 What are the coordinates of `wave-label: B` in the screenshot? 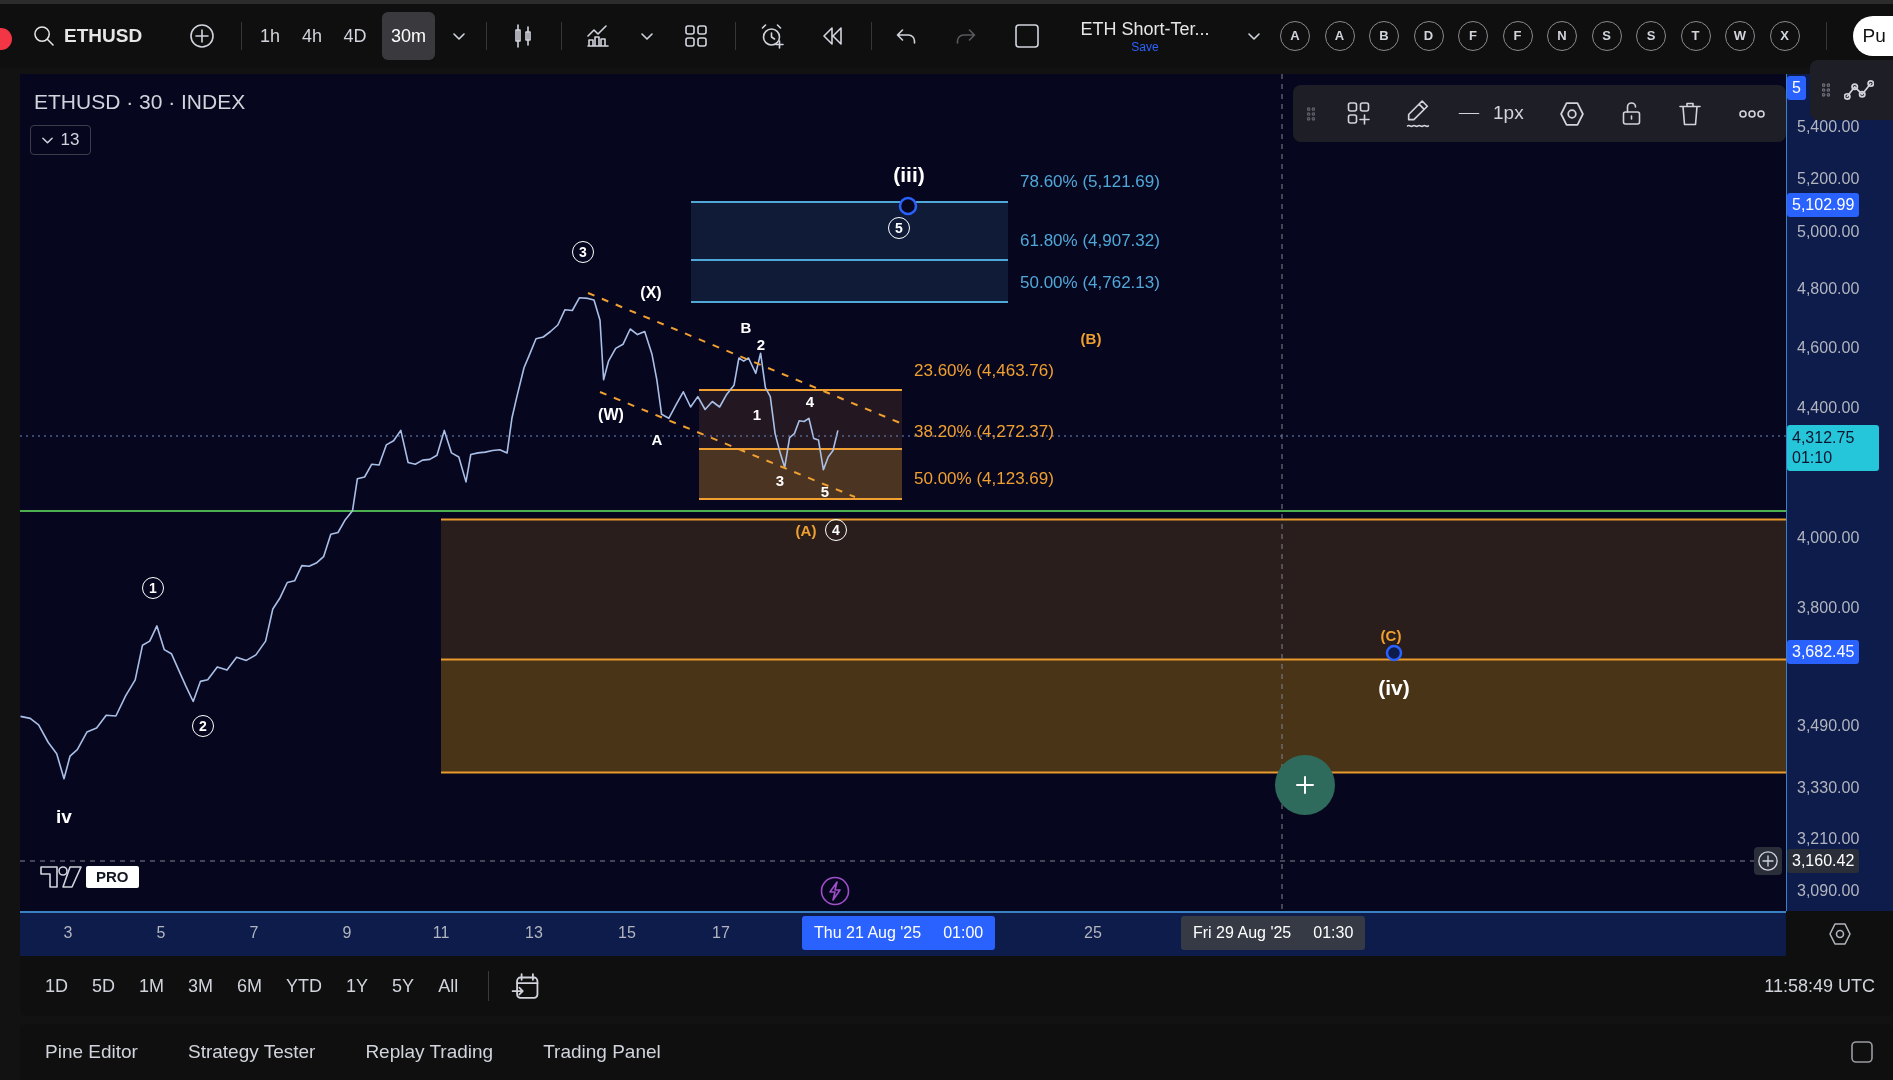 It's located at (746, 327).